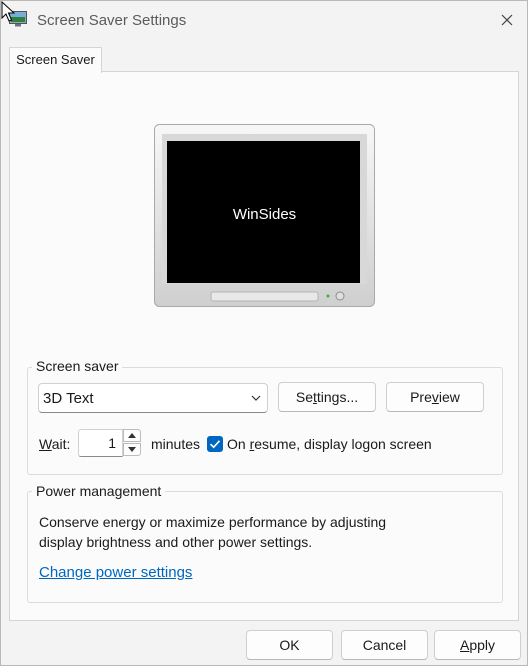  What do you see at coordinates (507, 20) in the screenshot?
I see `close-icon` at bounding box center [507, 20].